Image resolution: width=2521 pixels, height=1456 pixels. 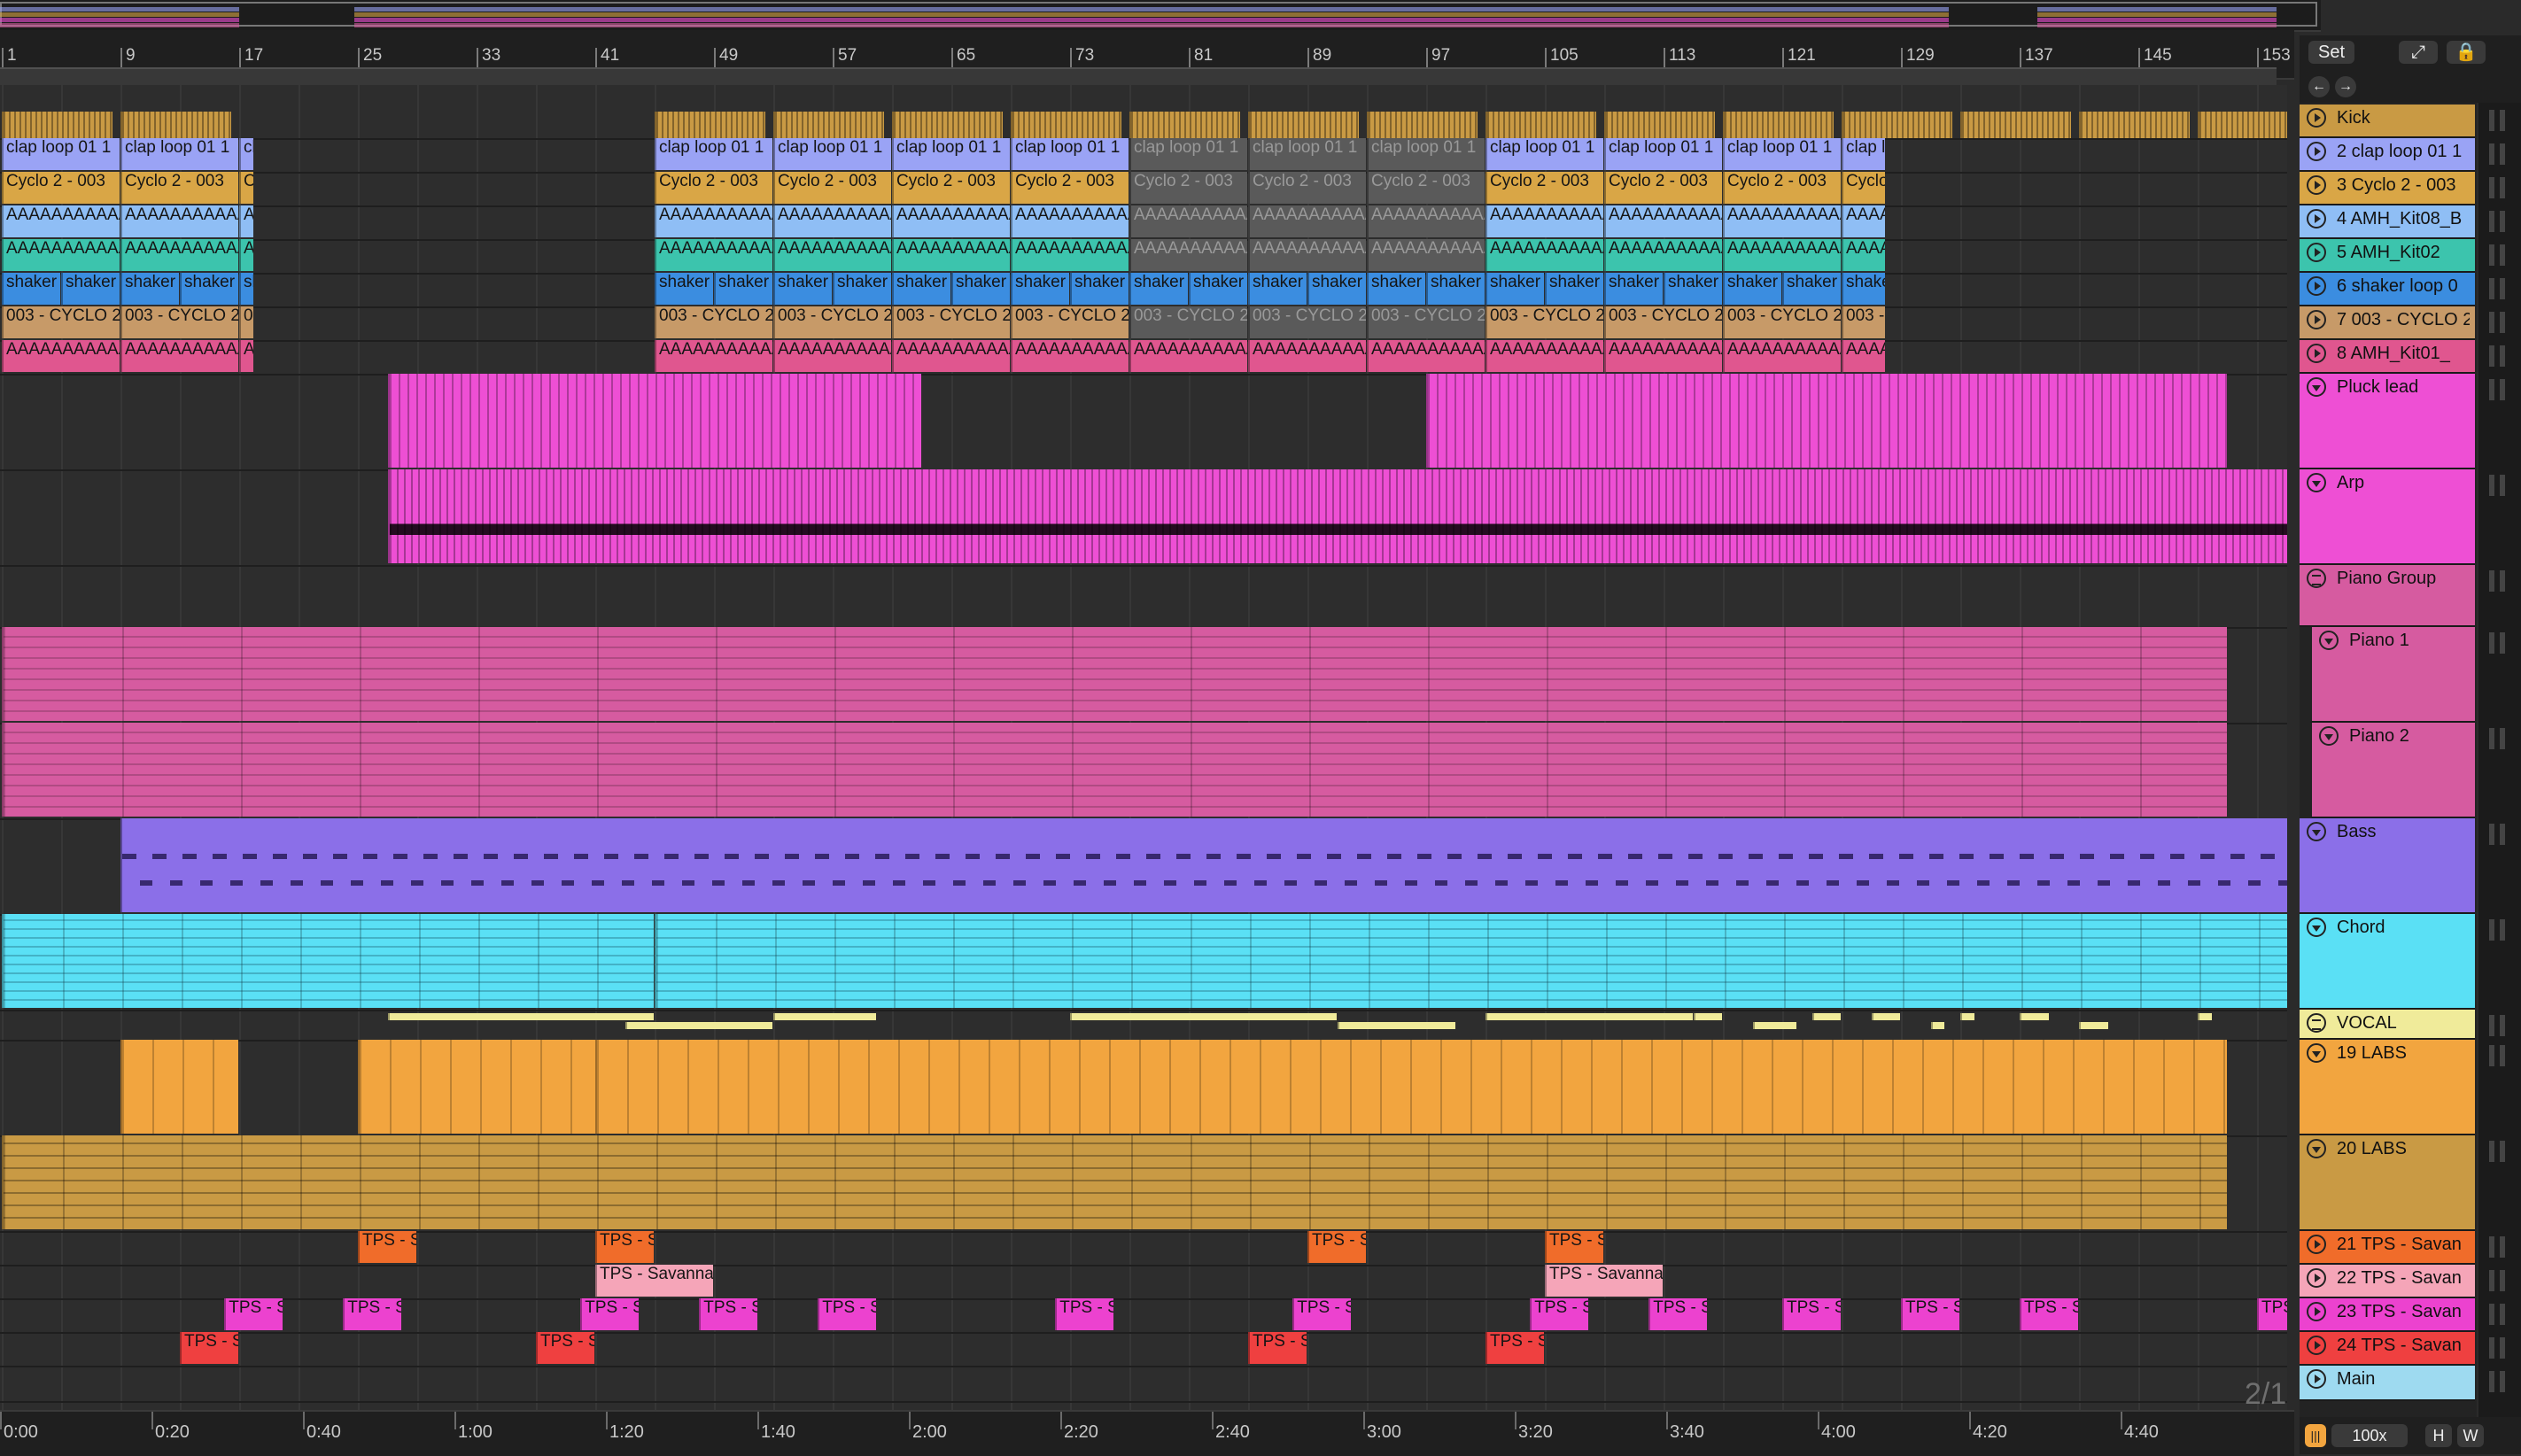 I want to click on expand-icon: ⤢, so click(x=2418, y=52).